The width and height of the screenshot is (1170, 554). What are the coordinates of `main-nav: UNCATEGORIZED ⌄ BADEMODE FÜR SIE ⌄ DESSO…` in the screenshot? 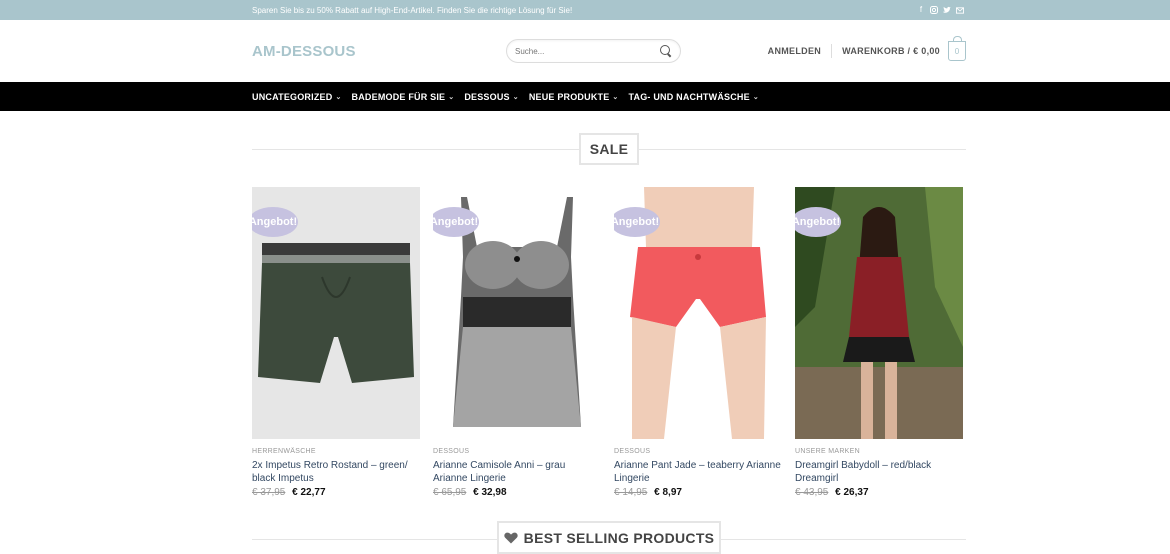 It's located at (585, 96).